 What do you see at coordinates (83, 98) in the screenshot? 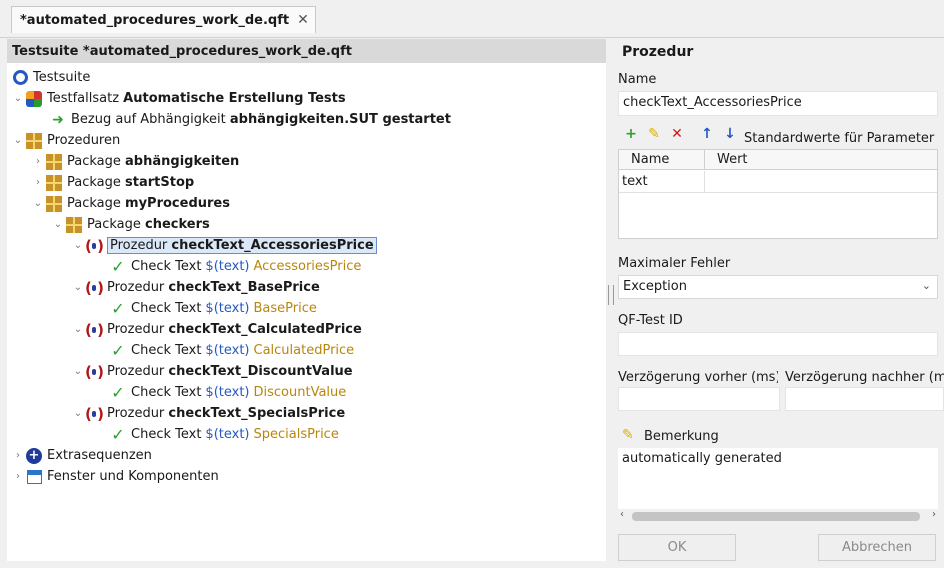
I see `node-type: Testfallsatz` at bounding box center [83, 98].